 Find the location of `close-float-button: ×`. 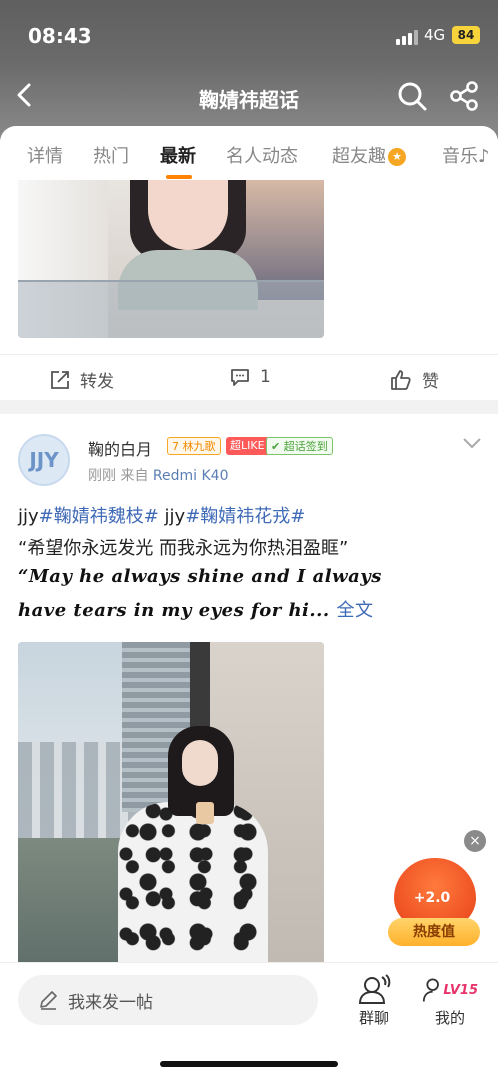

close-float-button: × is located at coordinates (475, 841).